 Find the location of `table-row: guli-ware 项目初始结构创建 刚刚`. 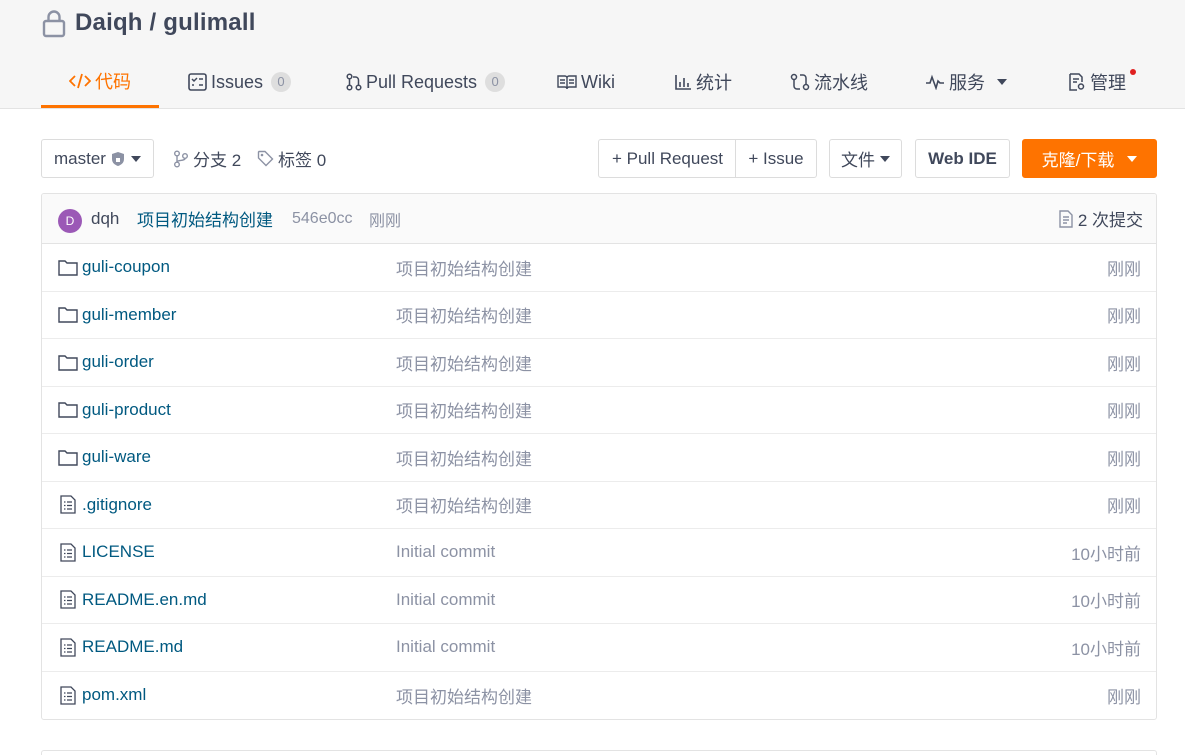

table-row: guli-ware 项目初始结构创建 刚刚 is located at coordinates (599, 458).